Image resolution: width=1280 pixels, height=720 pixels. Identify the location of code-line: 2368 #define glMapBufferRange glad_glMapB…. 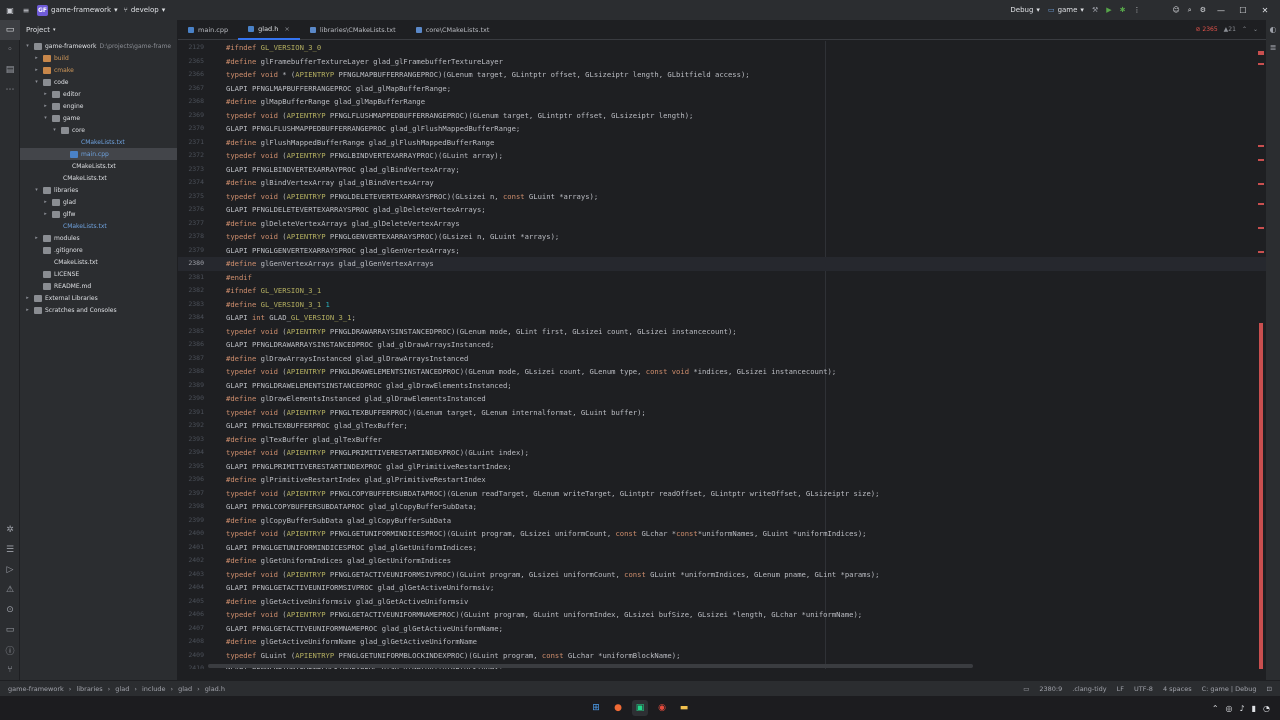
(722, 102).